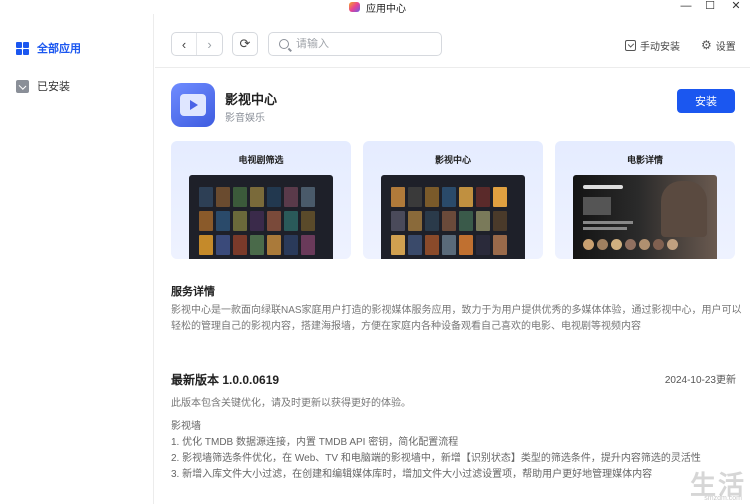  What do you see at coordinates (723, 498) in the screenshot?
I see `watermark-url: smzdm.com` at bounding box center [723, 498].